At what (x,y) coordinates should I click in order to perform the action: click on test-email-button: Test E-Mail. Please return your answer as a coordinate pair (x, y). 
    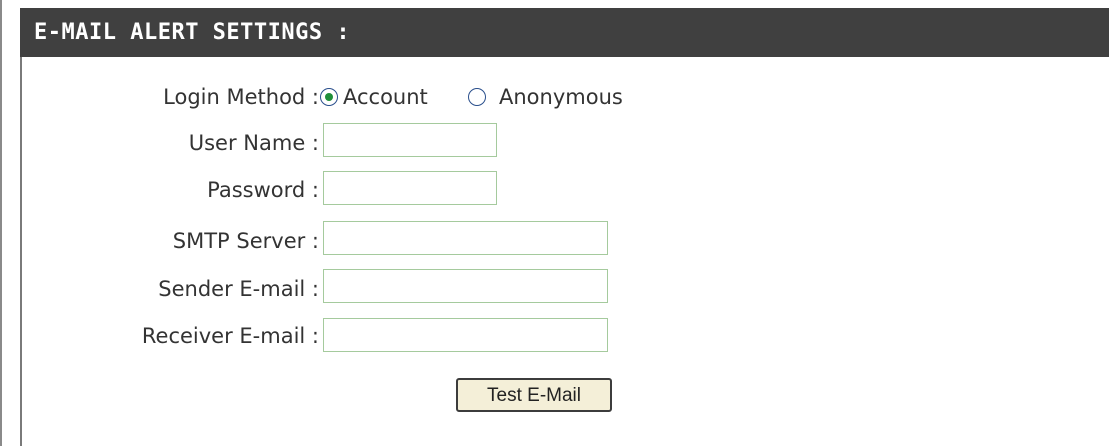
    Looking at the image, I should click on (534, 395).